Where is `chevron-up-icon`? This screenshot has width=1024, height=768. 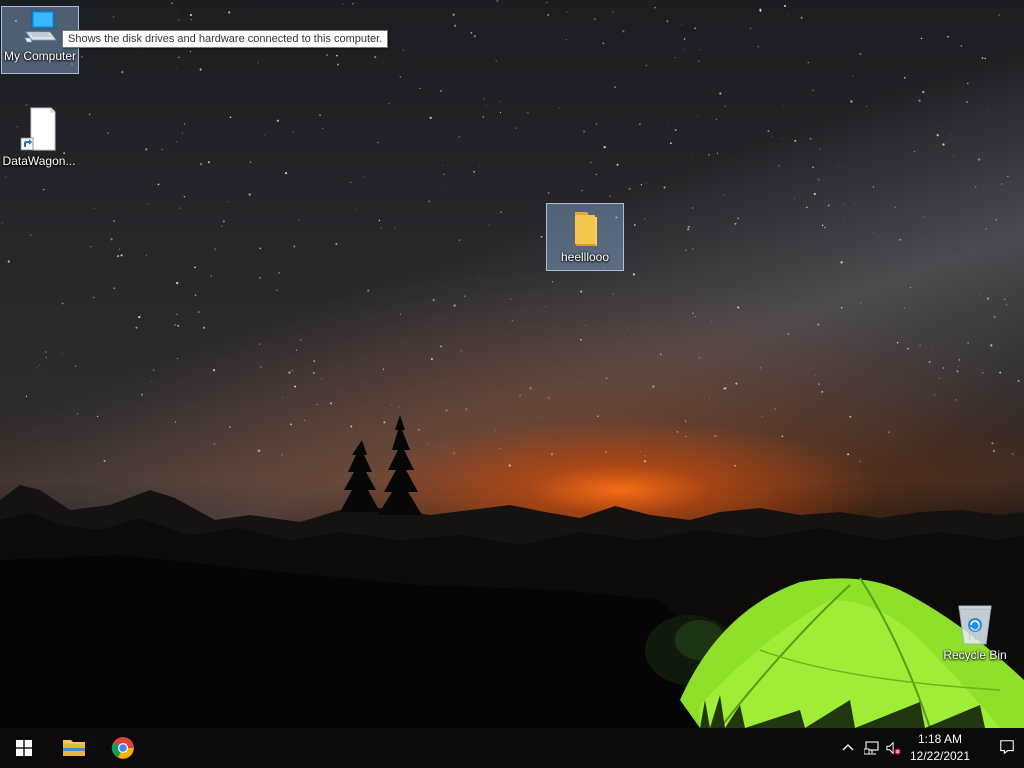 chevron-up-icon is located at coordinates (848, 748).